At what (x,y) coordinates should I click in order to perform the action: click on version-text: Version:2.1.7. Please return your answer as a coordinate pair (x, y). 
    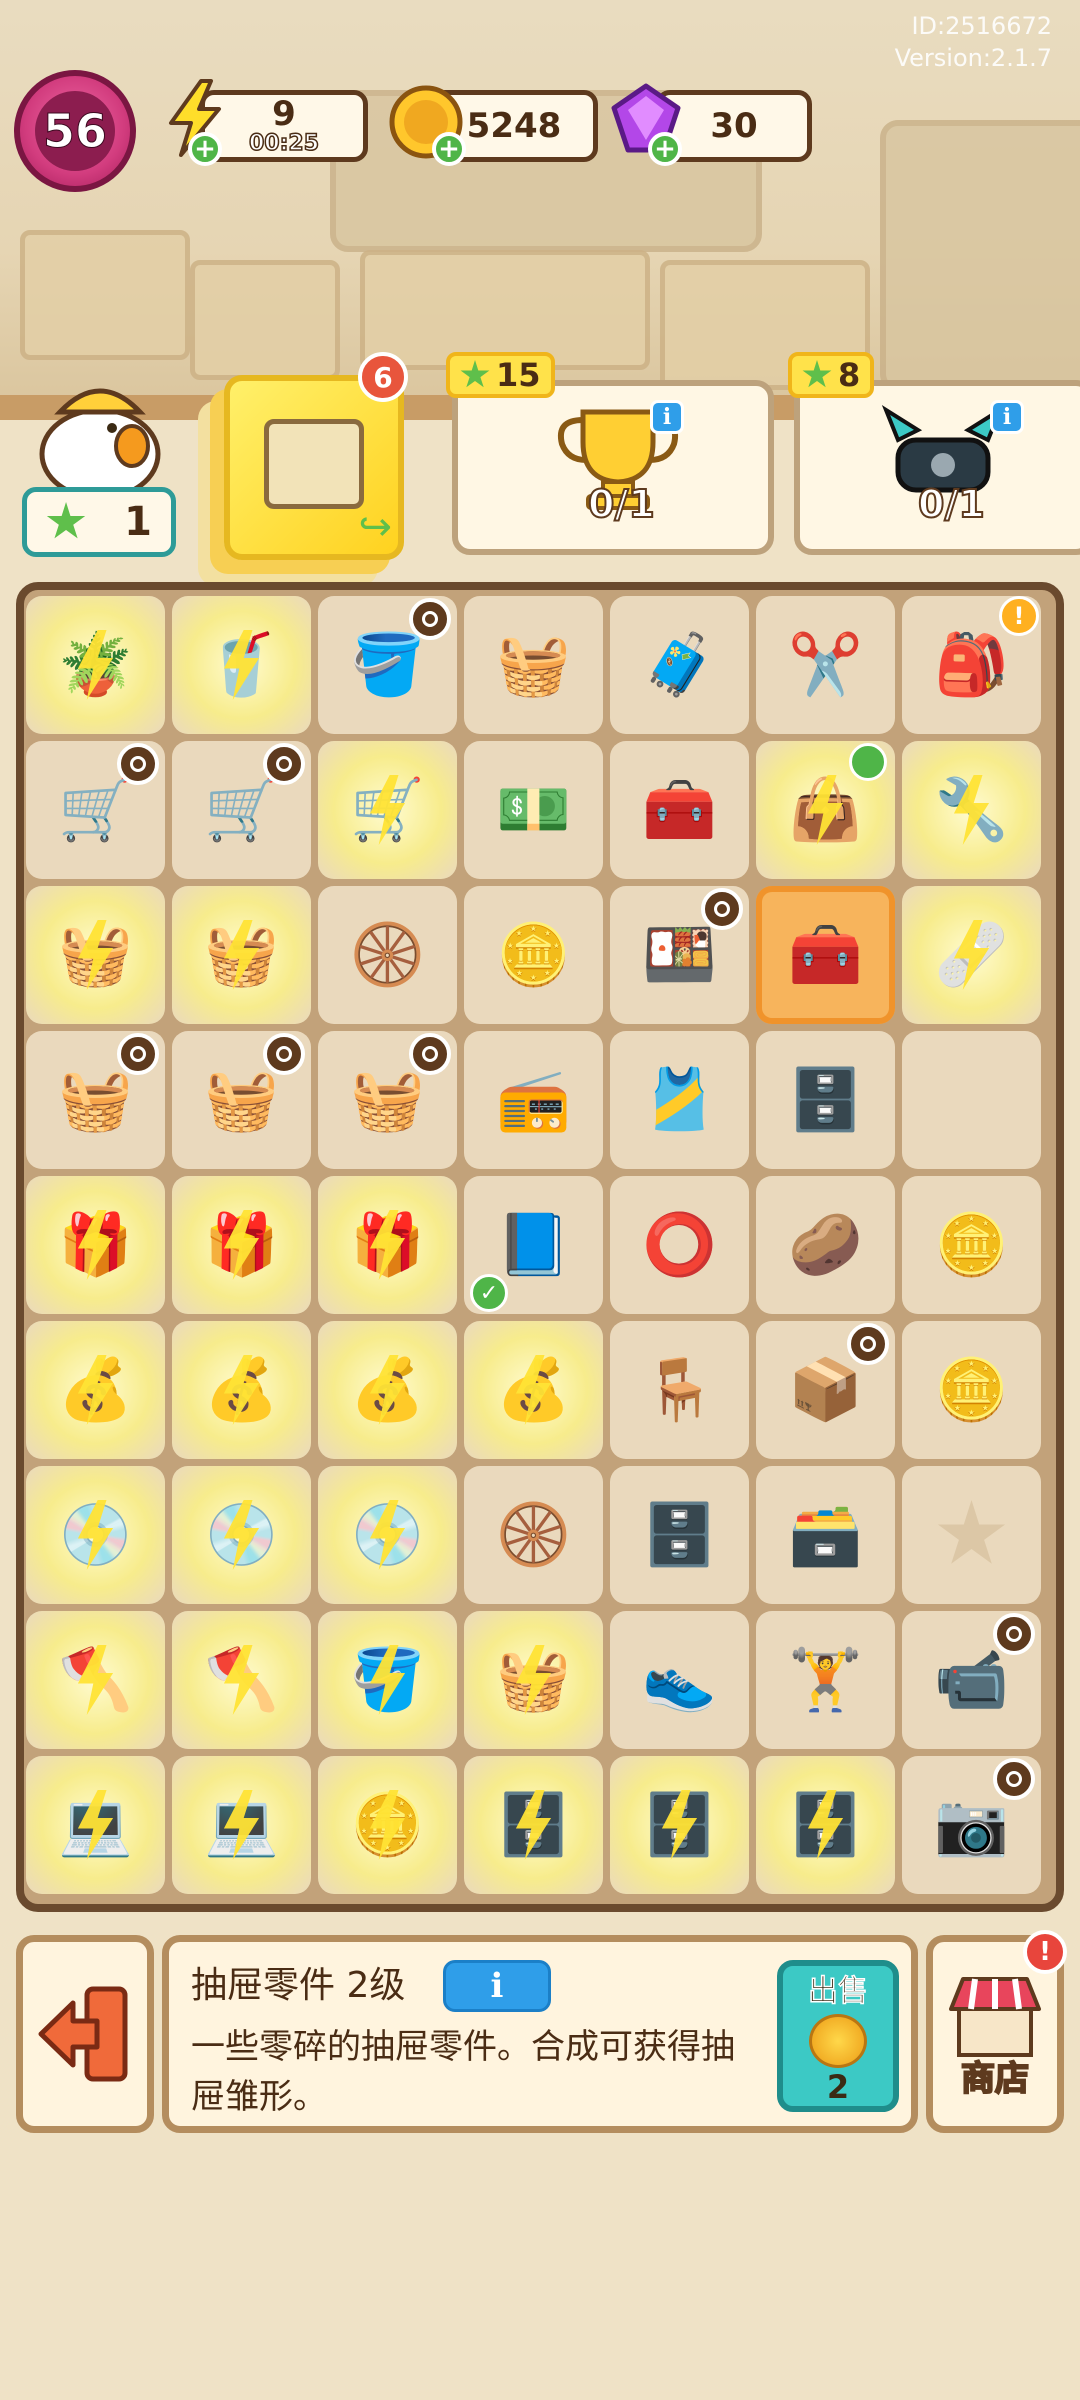
    Looking at the image, I should click on (973, 58).